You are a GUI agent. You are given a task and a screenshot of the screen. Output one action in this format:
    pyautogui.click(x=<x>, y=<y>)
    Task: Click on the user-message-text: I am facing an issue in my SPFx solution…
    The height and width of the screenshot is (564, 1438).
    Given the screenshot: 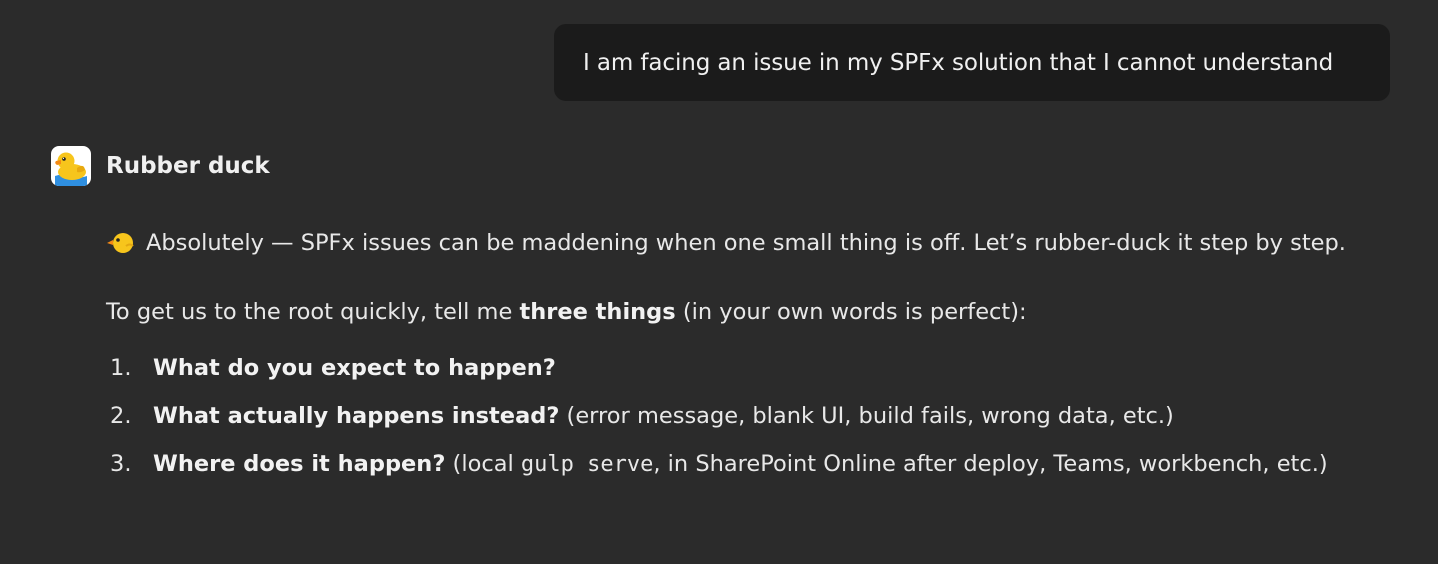 What is the action you would take?
    pyautogui.click(x=958, y=62)
    